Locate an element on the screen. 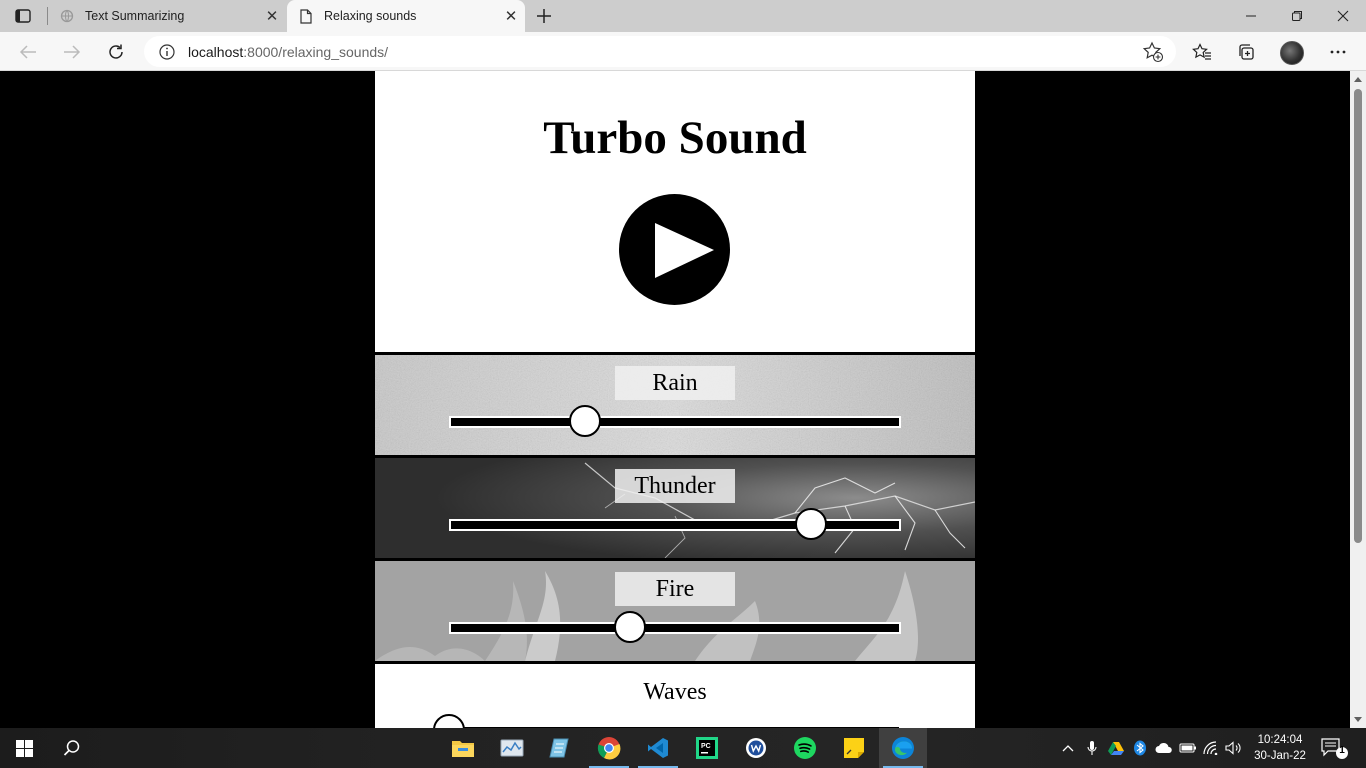  taskbar-vscode is located at coordinates (658, 748).